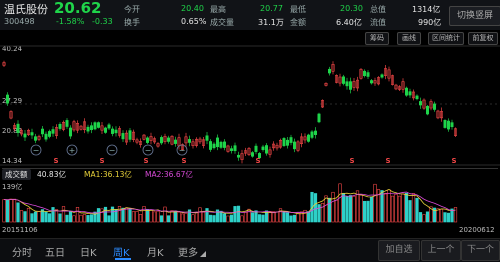  I want to click on volume-label: 成交量, so click(222, 22).